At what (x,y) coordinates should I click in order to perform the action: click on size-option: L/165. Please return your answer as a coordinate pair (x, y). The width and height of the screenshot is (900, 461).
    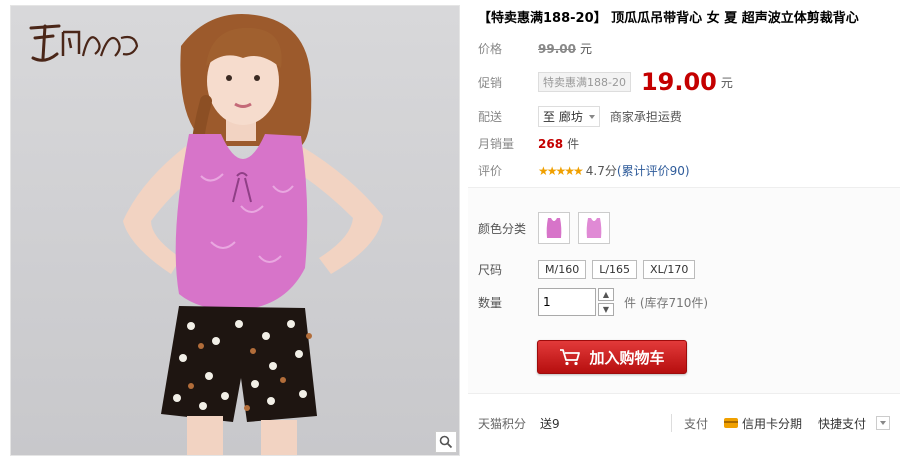
    Looking at the image, I should click on (615, 269).